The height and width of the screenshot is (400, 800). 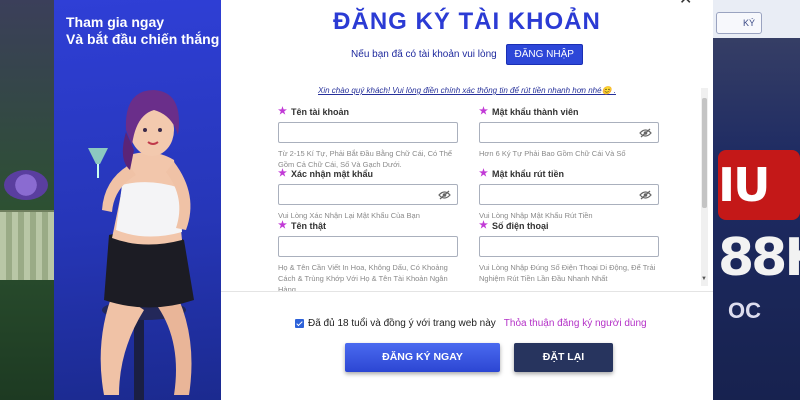 I want to click on phone-label: ★ Số điện thoại, so click(x=572, y=225).